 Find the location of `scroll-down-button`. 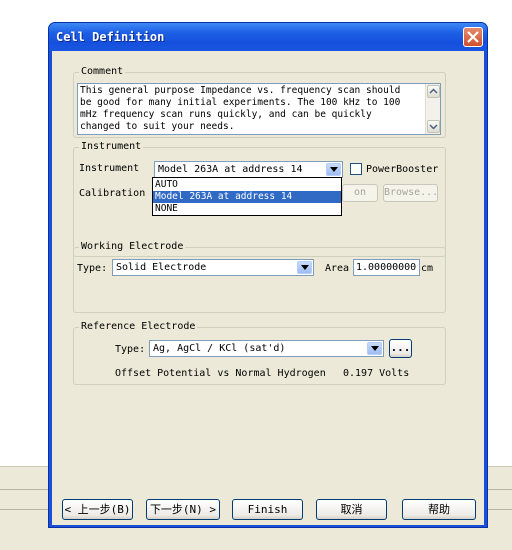

scroll-down-button is located at coordinates (433, 126).